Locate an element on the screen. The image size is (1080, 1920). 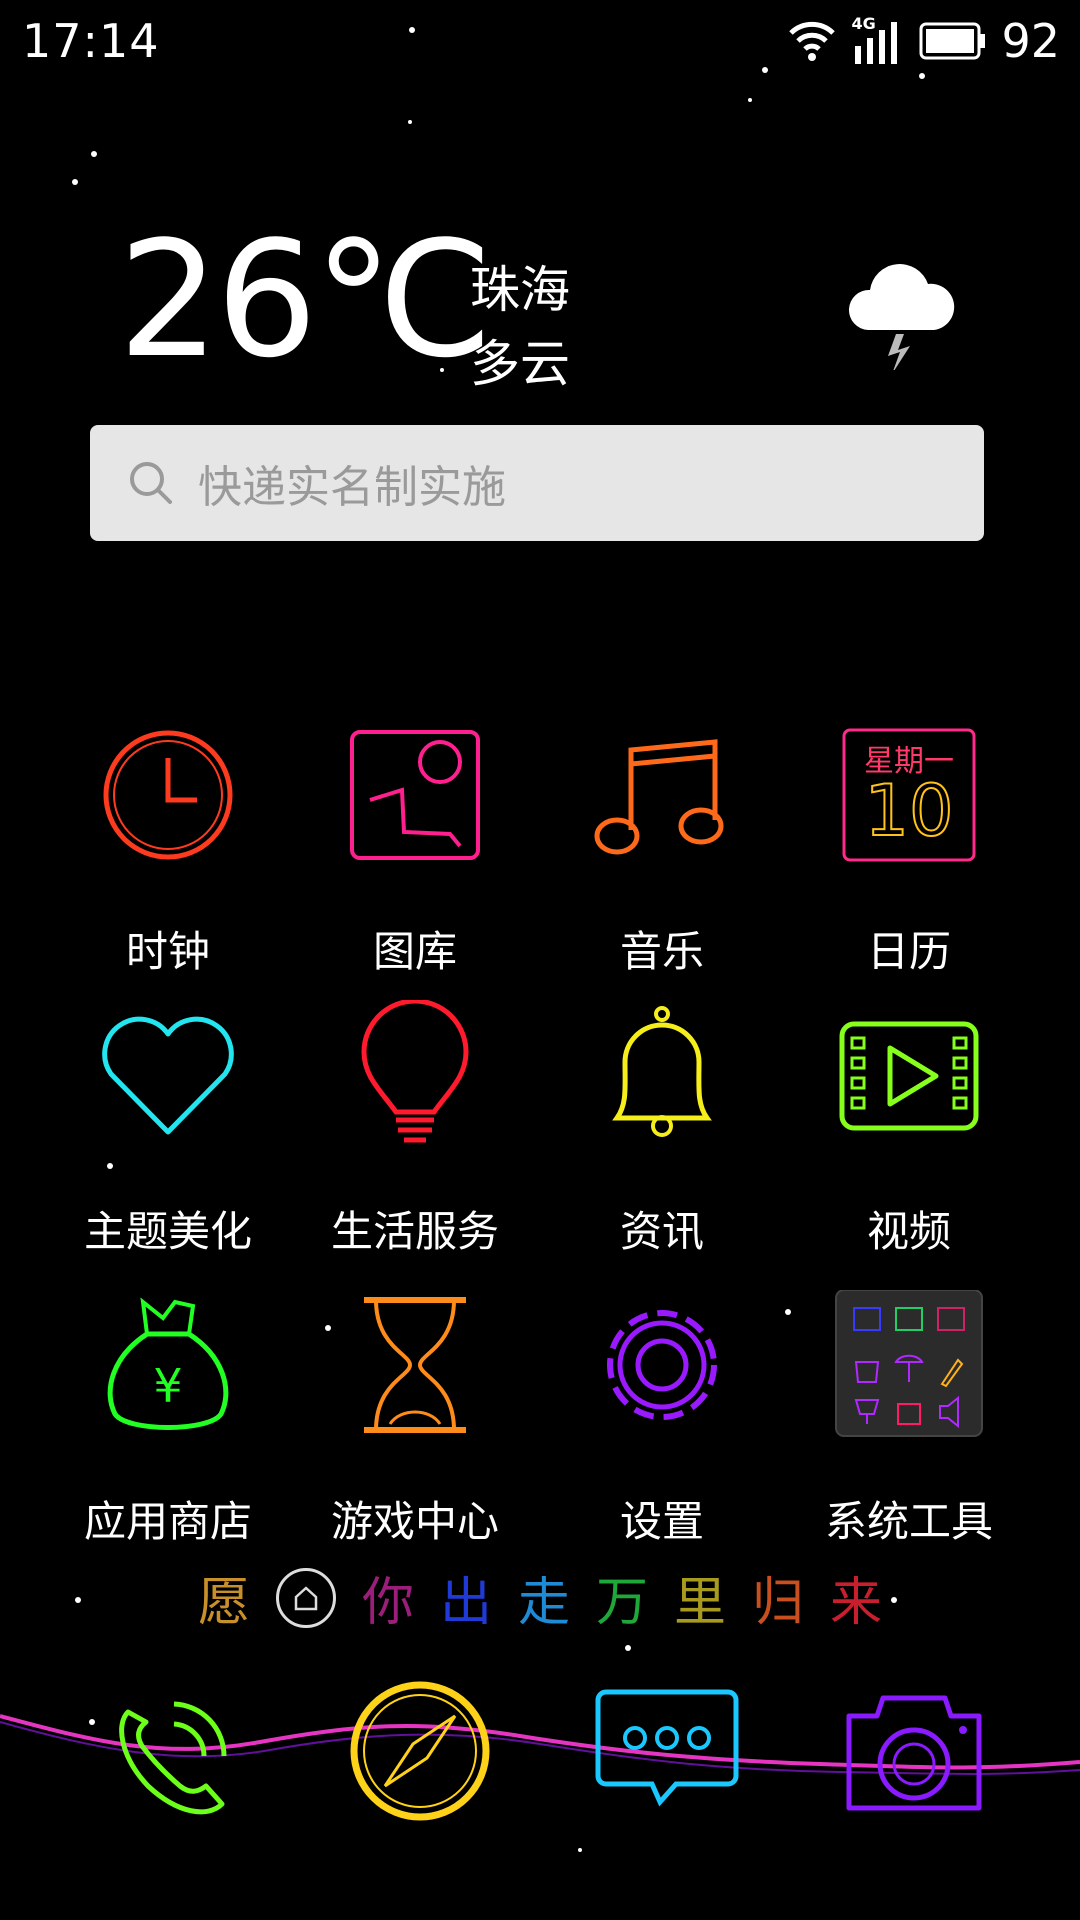
app-calendar: 星期一 10 日历 is located at coordinates (909, 849).